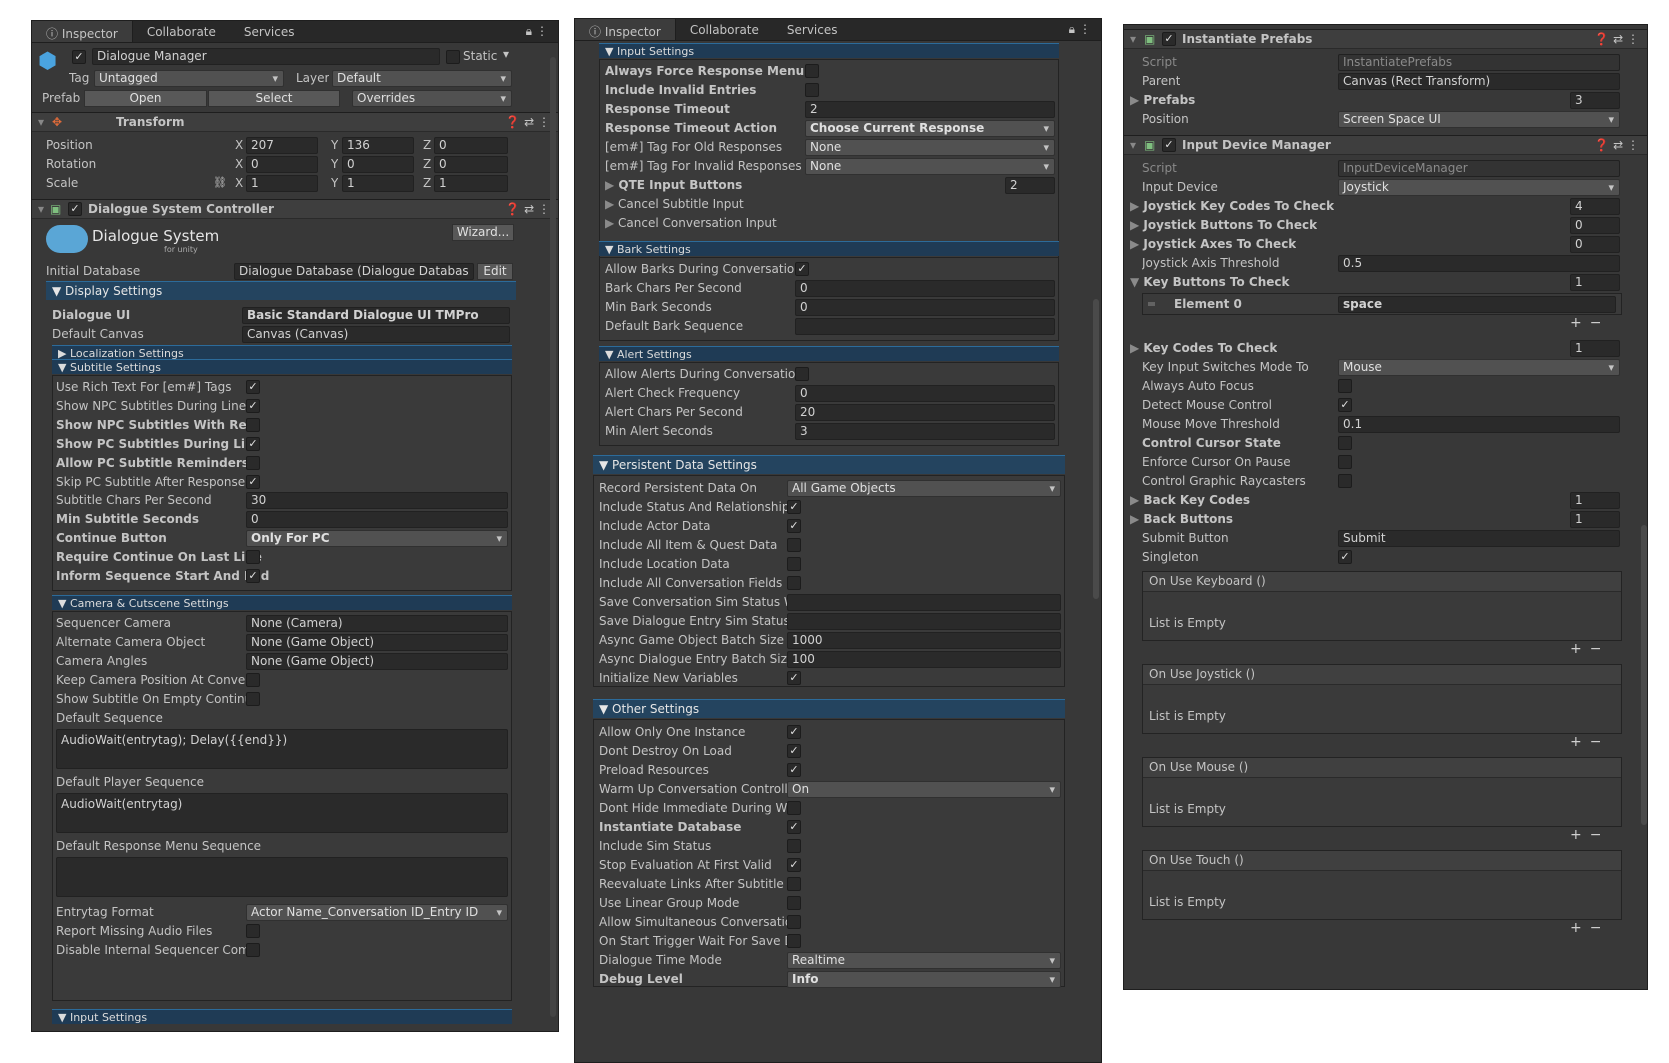  What do you see at coordinates (281, 290) in the screenshot?
I see `display-settings-foldout: ▼ Display Settings` at bounding box center [281, 290].